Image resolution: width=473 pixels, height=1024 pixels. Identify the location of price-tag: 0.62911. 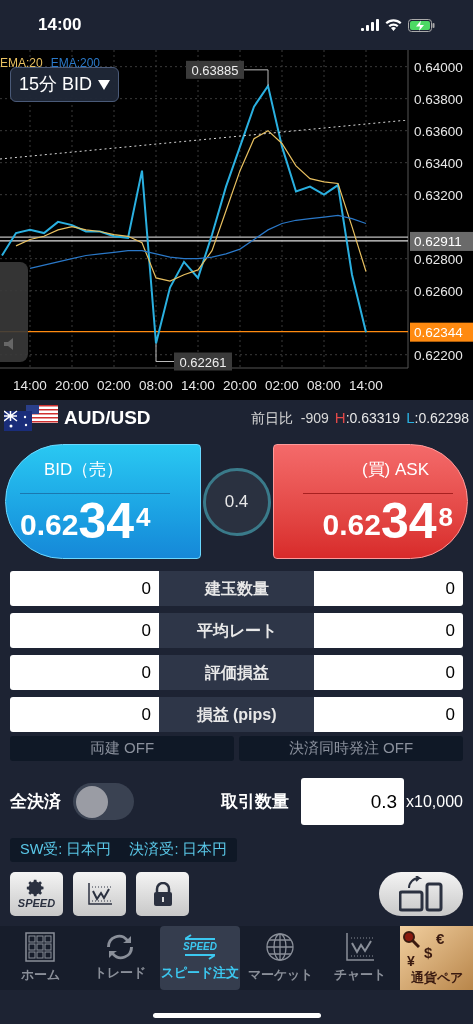
(441, 241).